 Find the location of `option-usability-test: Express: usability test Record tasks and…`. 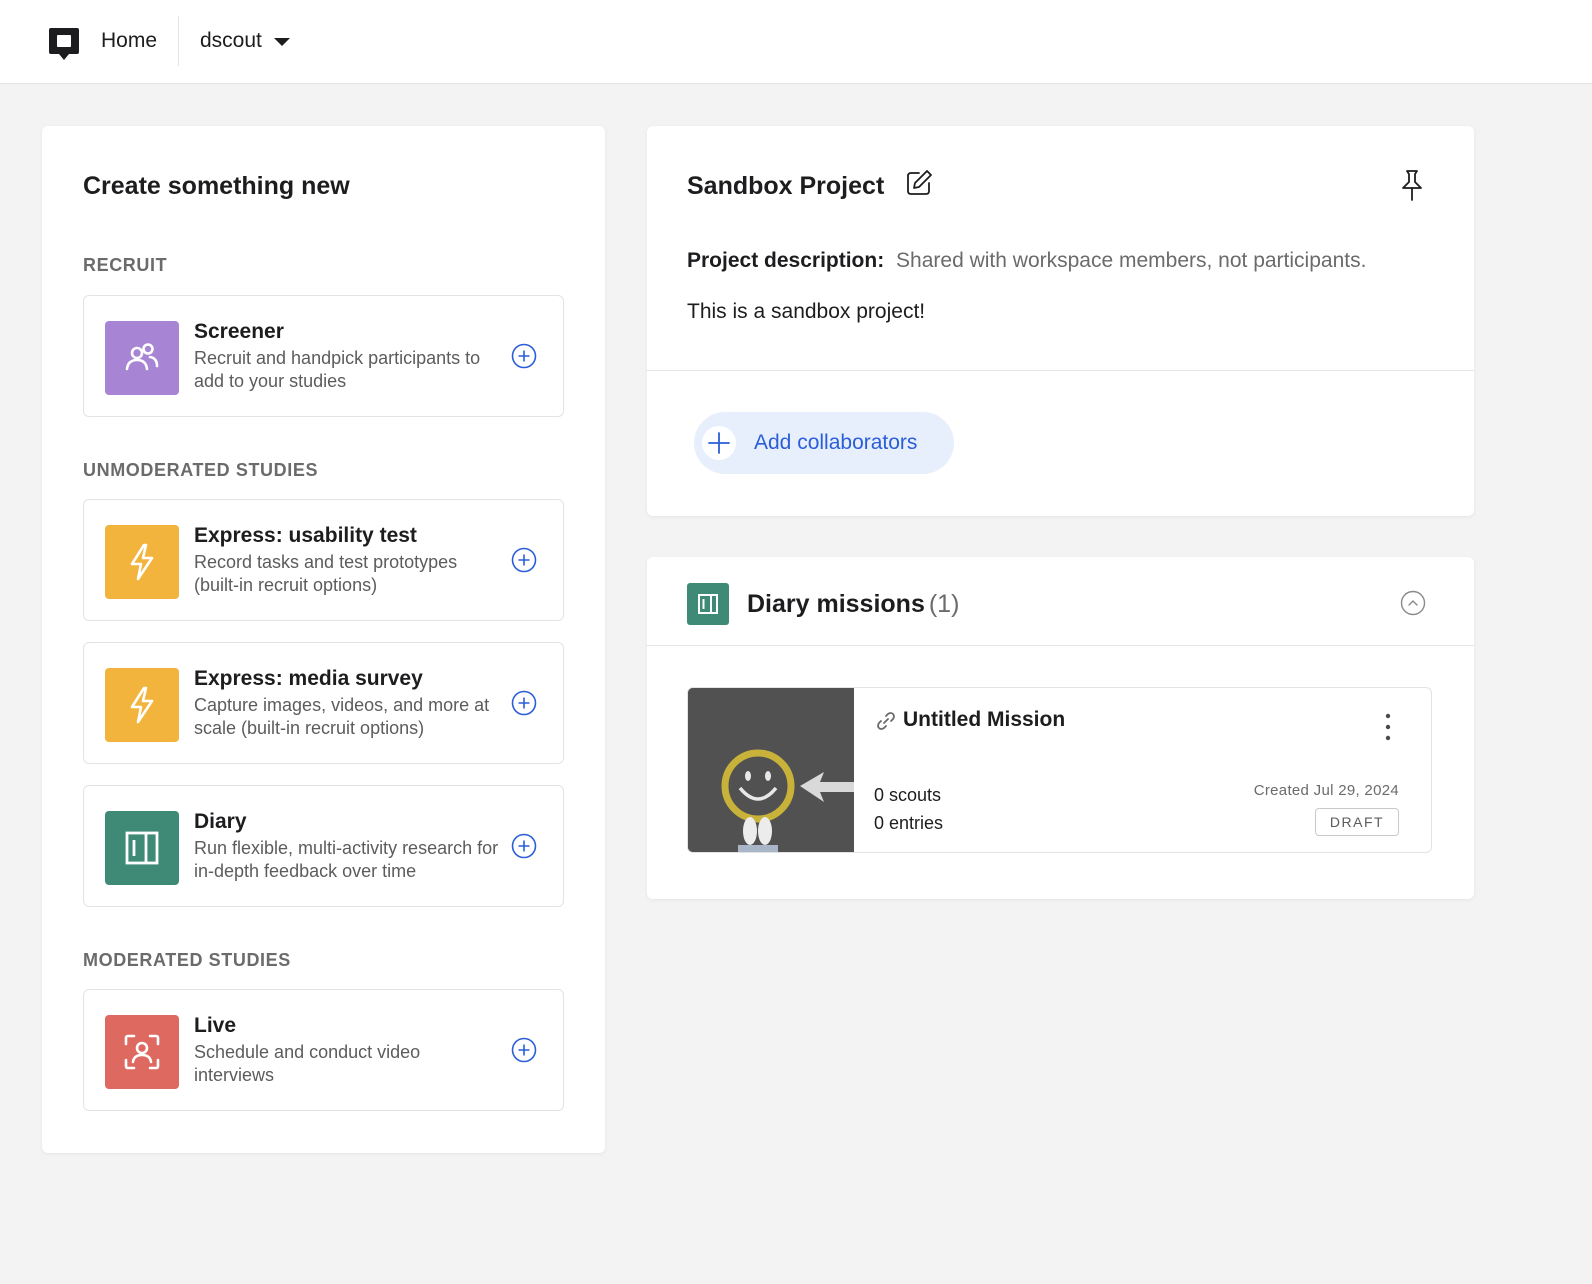

option-usability-test: Express: usability test Record tasks and… is located at coordinates (323, 560).